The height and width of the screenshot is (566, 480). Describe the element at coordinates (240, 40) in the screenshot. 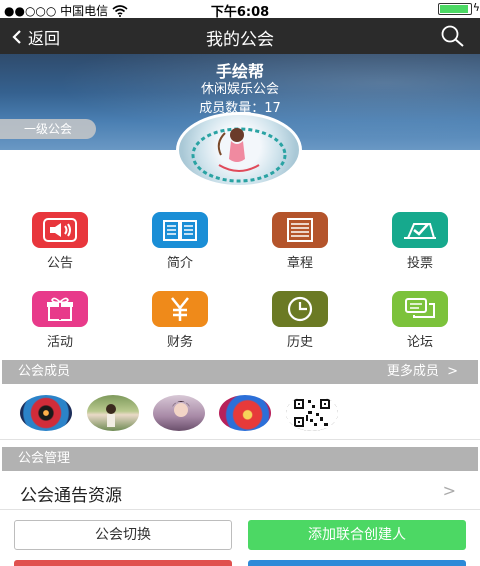

I see `page-title: 我的公会` at that location.